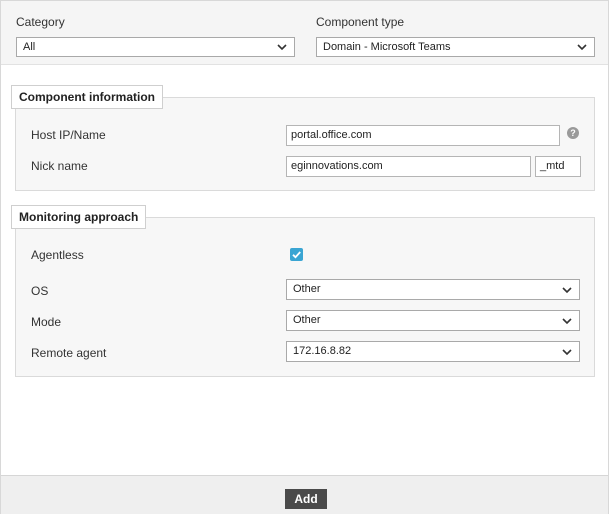 The width and height of the screenshot is (609, 514). What do you see at coordinates (573, 133) in the screenshot?
I see `help-icon: ?` at bounding box center [573, 133].